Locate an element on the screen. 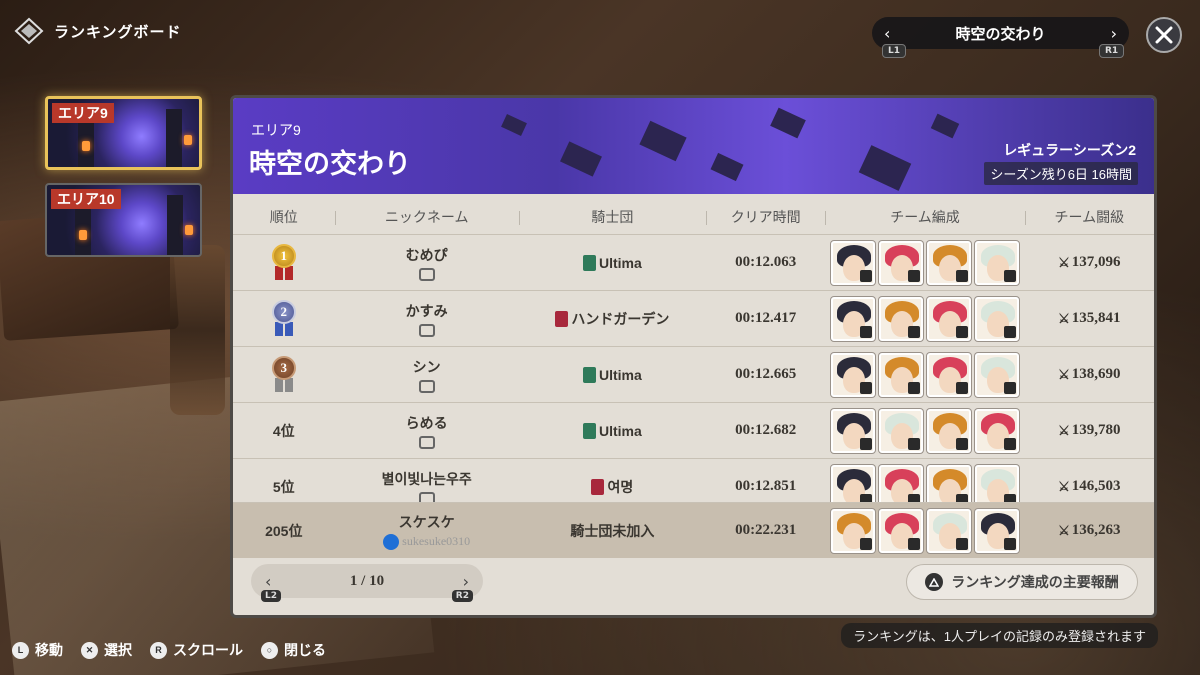 The width and height of the screenshot is (1200, 675). table-header: 順位 ニックネーム 騎士団 クリア時間 チーム編成 チーム闘級 is located at coordinates (693, 217).